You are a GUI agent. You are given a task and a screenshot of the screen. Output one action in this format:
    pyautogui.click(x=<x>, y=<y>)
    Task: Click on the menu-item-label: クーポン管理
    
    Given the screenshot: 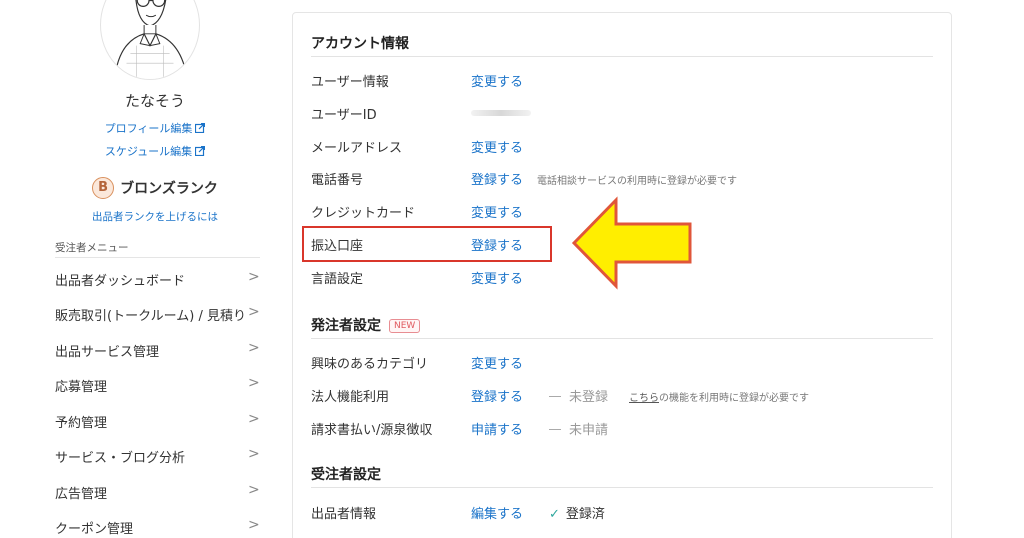 What is the action you would take?
    pyautogui.click(x=94, y=529)
    